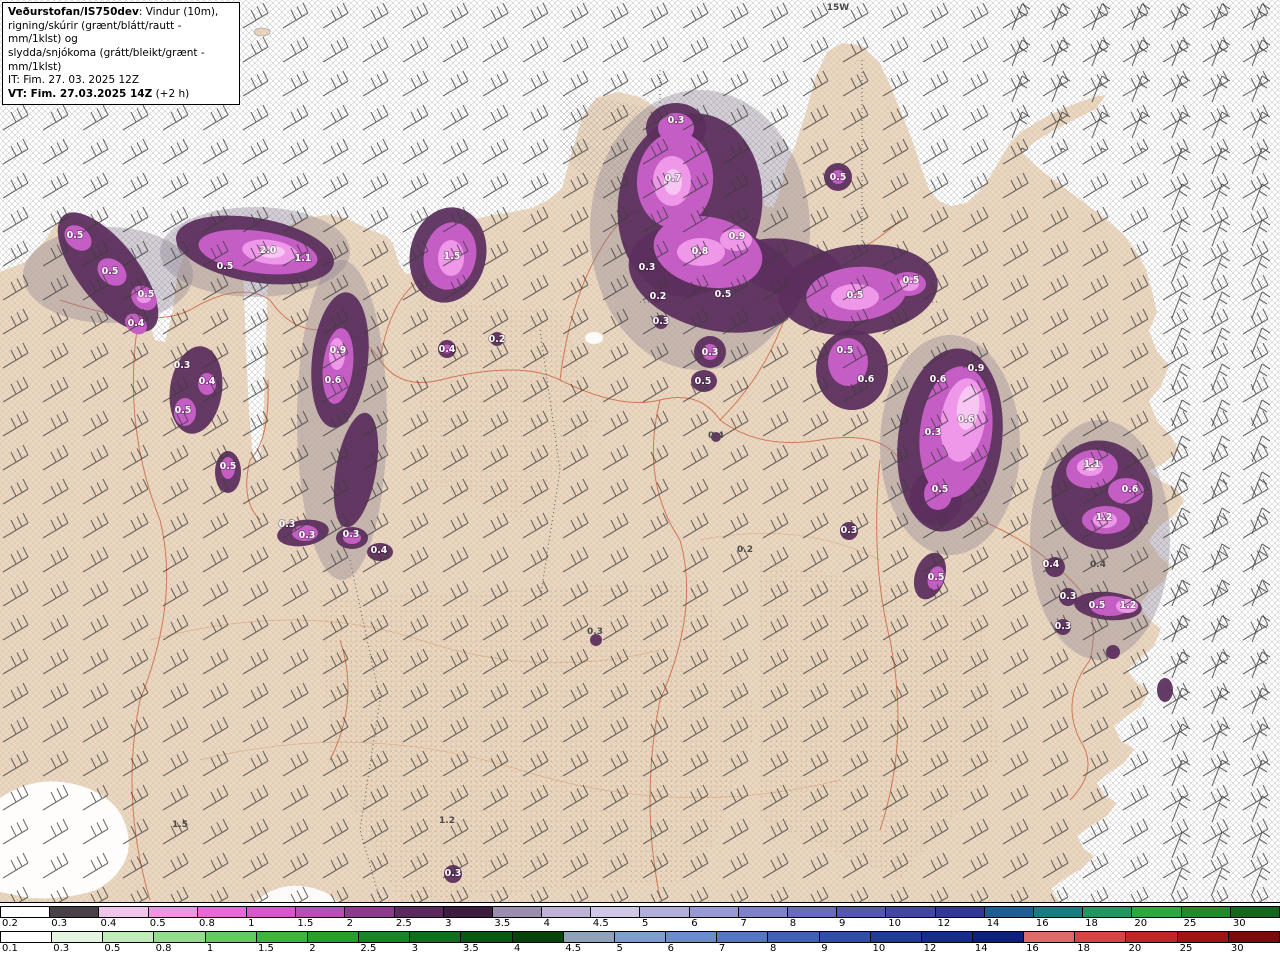 The width and height of the screenshot is (1280, 958). What do you see at coordinates (10, 948) in the screenshot?
I see `colorbar-tick-label: 0.1` at bounding box center [10, 948].